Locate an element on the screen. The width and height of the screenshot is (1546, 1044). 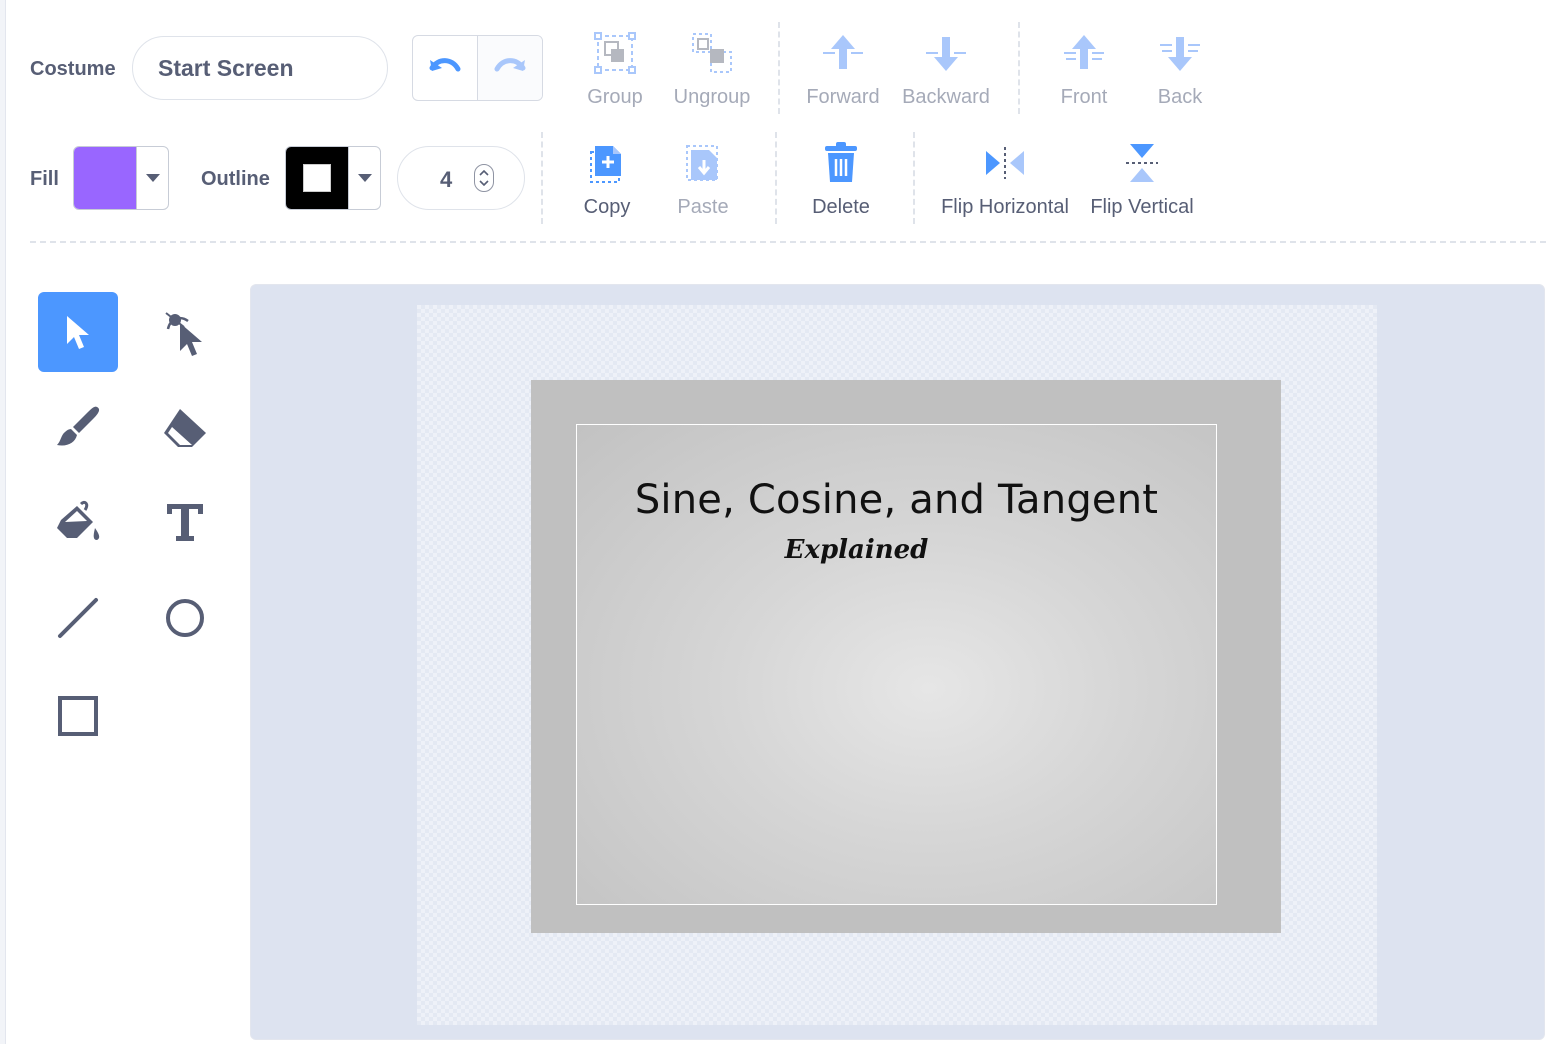
group-label: Group is located at coordinates (615, 97).